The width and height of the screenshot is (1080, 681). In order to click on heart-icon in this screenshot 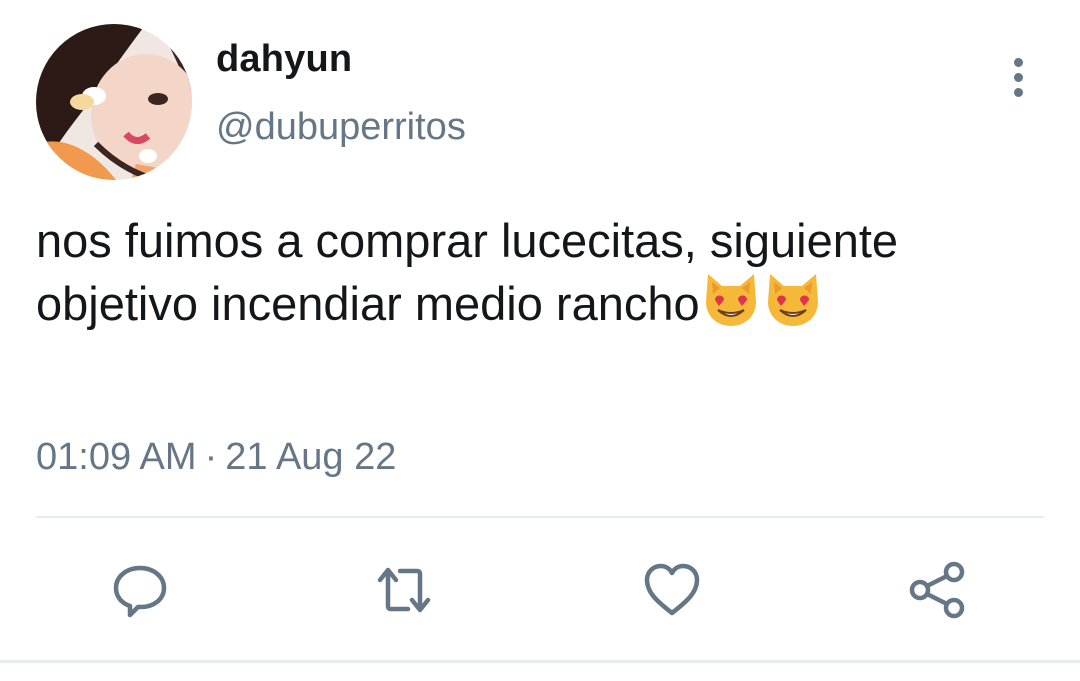, I will do `click(672, 589)`.